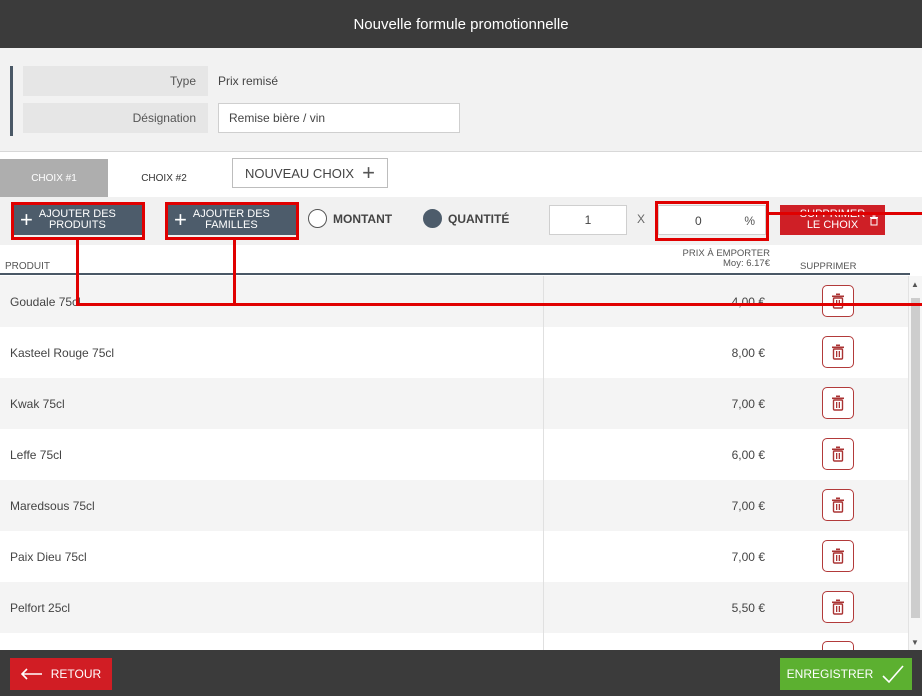 The height and width of the screenshot is (696, 922). I want to click on designation-label: Désignation, so click(115, 118).